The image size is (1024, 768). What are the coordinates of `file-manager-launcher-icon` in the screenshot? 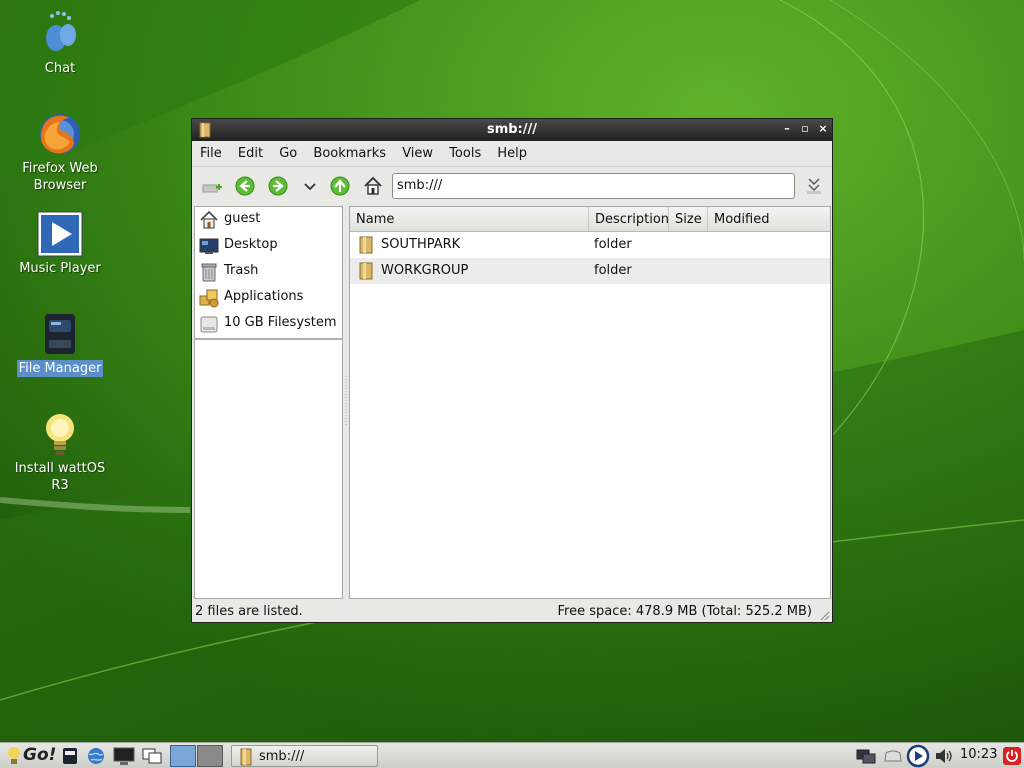 It's located at (70, 756).